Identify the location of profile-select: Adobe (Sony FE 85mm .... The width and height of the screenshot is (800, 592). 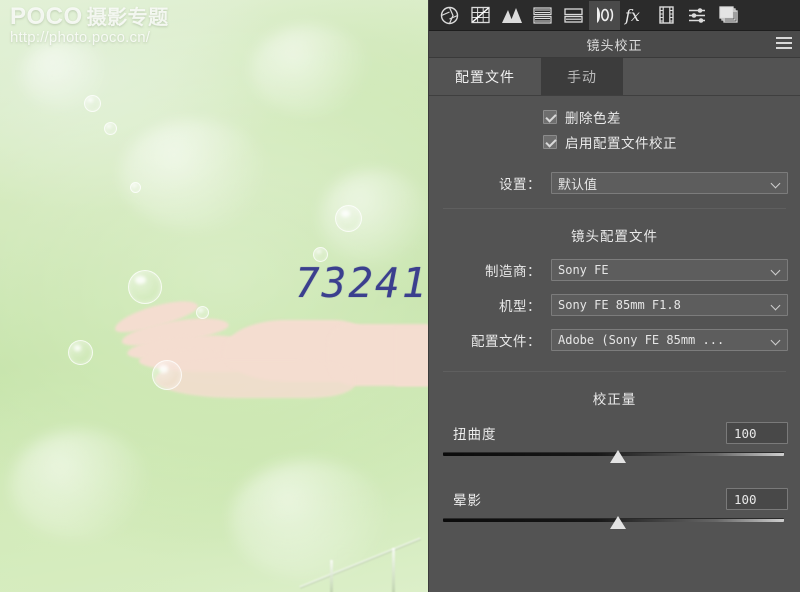
(669, 340).